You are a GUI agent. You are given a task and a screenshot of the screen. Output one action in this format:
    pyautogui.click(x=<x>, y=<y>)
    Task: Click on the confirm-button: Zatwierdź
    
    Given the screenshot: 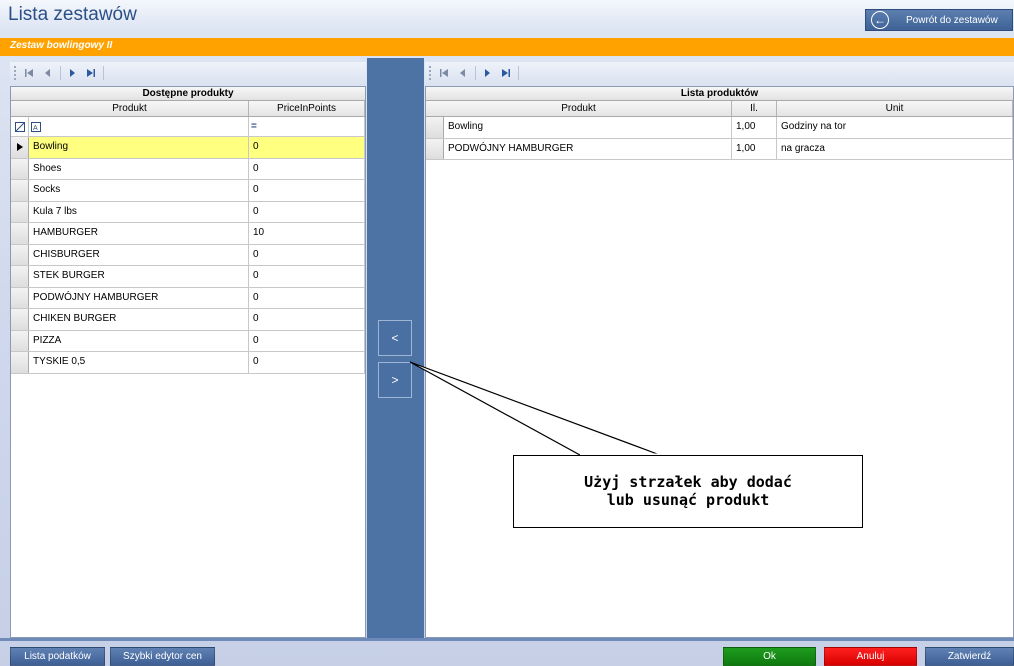 What is the action you would take?
    pyautogui.click(x=969, y=656)
    